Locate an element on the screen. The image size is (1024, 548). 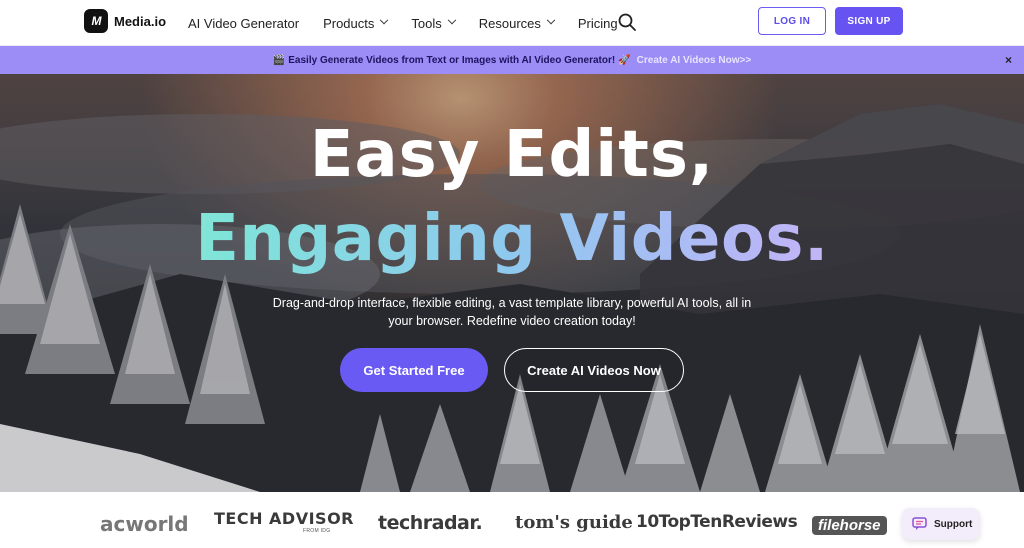
search-icon is located at coordinates (627, 22).